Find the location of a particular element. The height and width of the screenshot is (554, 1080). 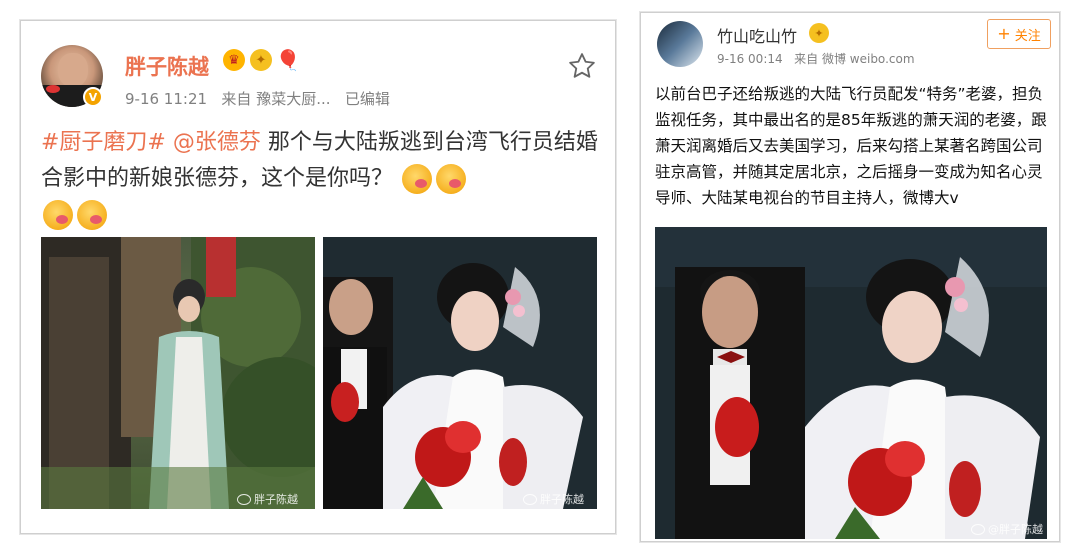

post-time: 9-16 11:21 is located at coordinates (166, 99).